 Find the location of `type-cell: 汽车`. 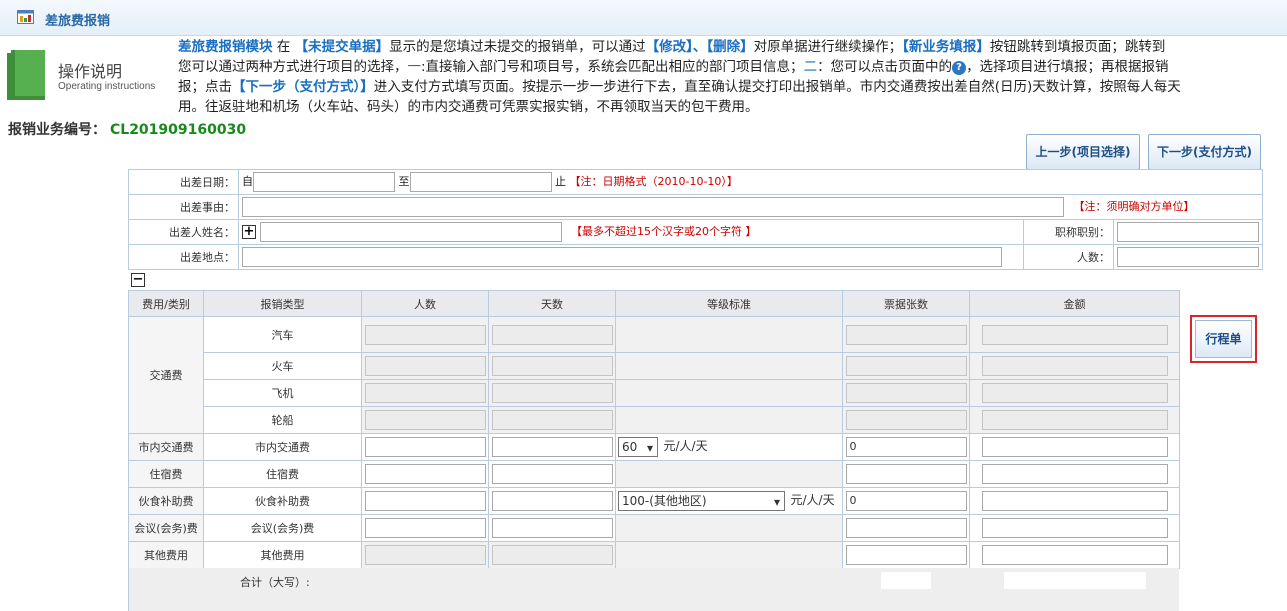

type-cell: 汽车 is located at coordinates (282, 334).